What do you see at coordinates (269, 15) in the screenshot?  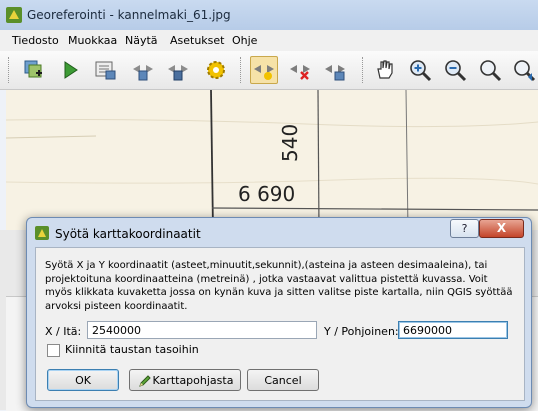 I see `window-titlebar: Georeferointi - kannelmaki_61.jpg` at bounding box center [269, 15].